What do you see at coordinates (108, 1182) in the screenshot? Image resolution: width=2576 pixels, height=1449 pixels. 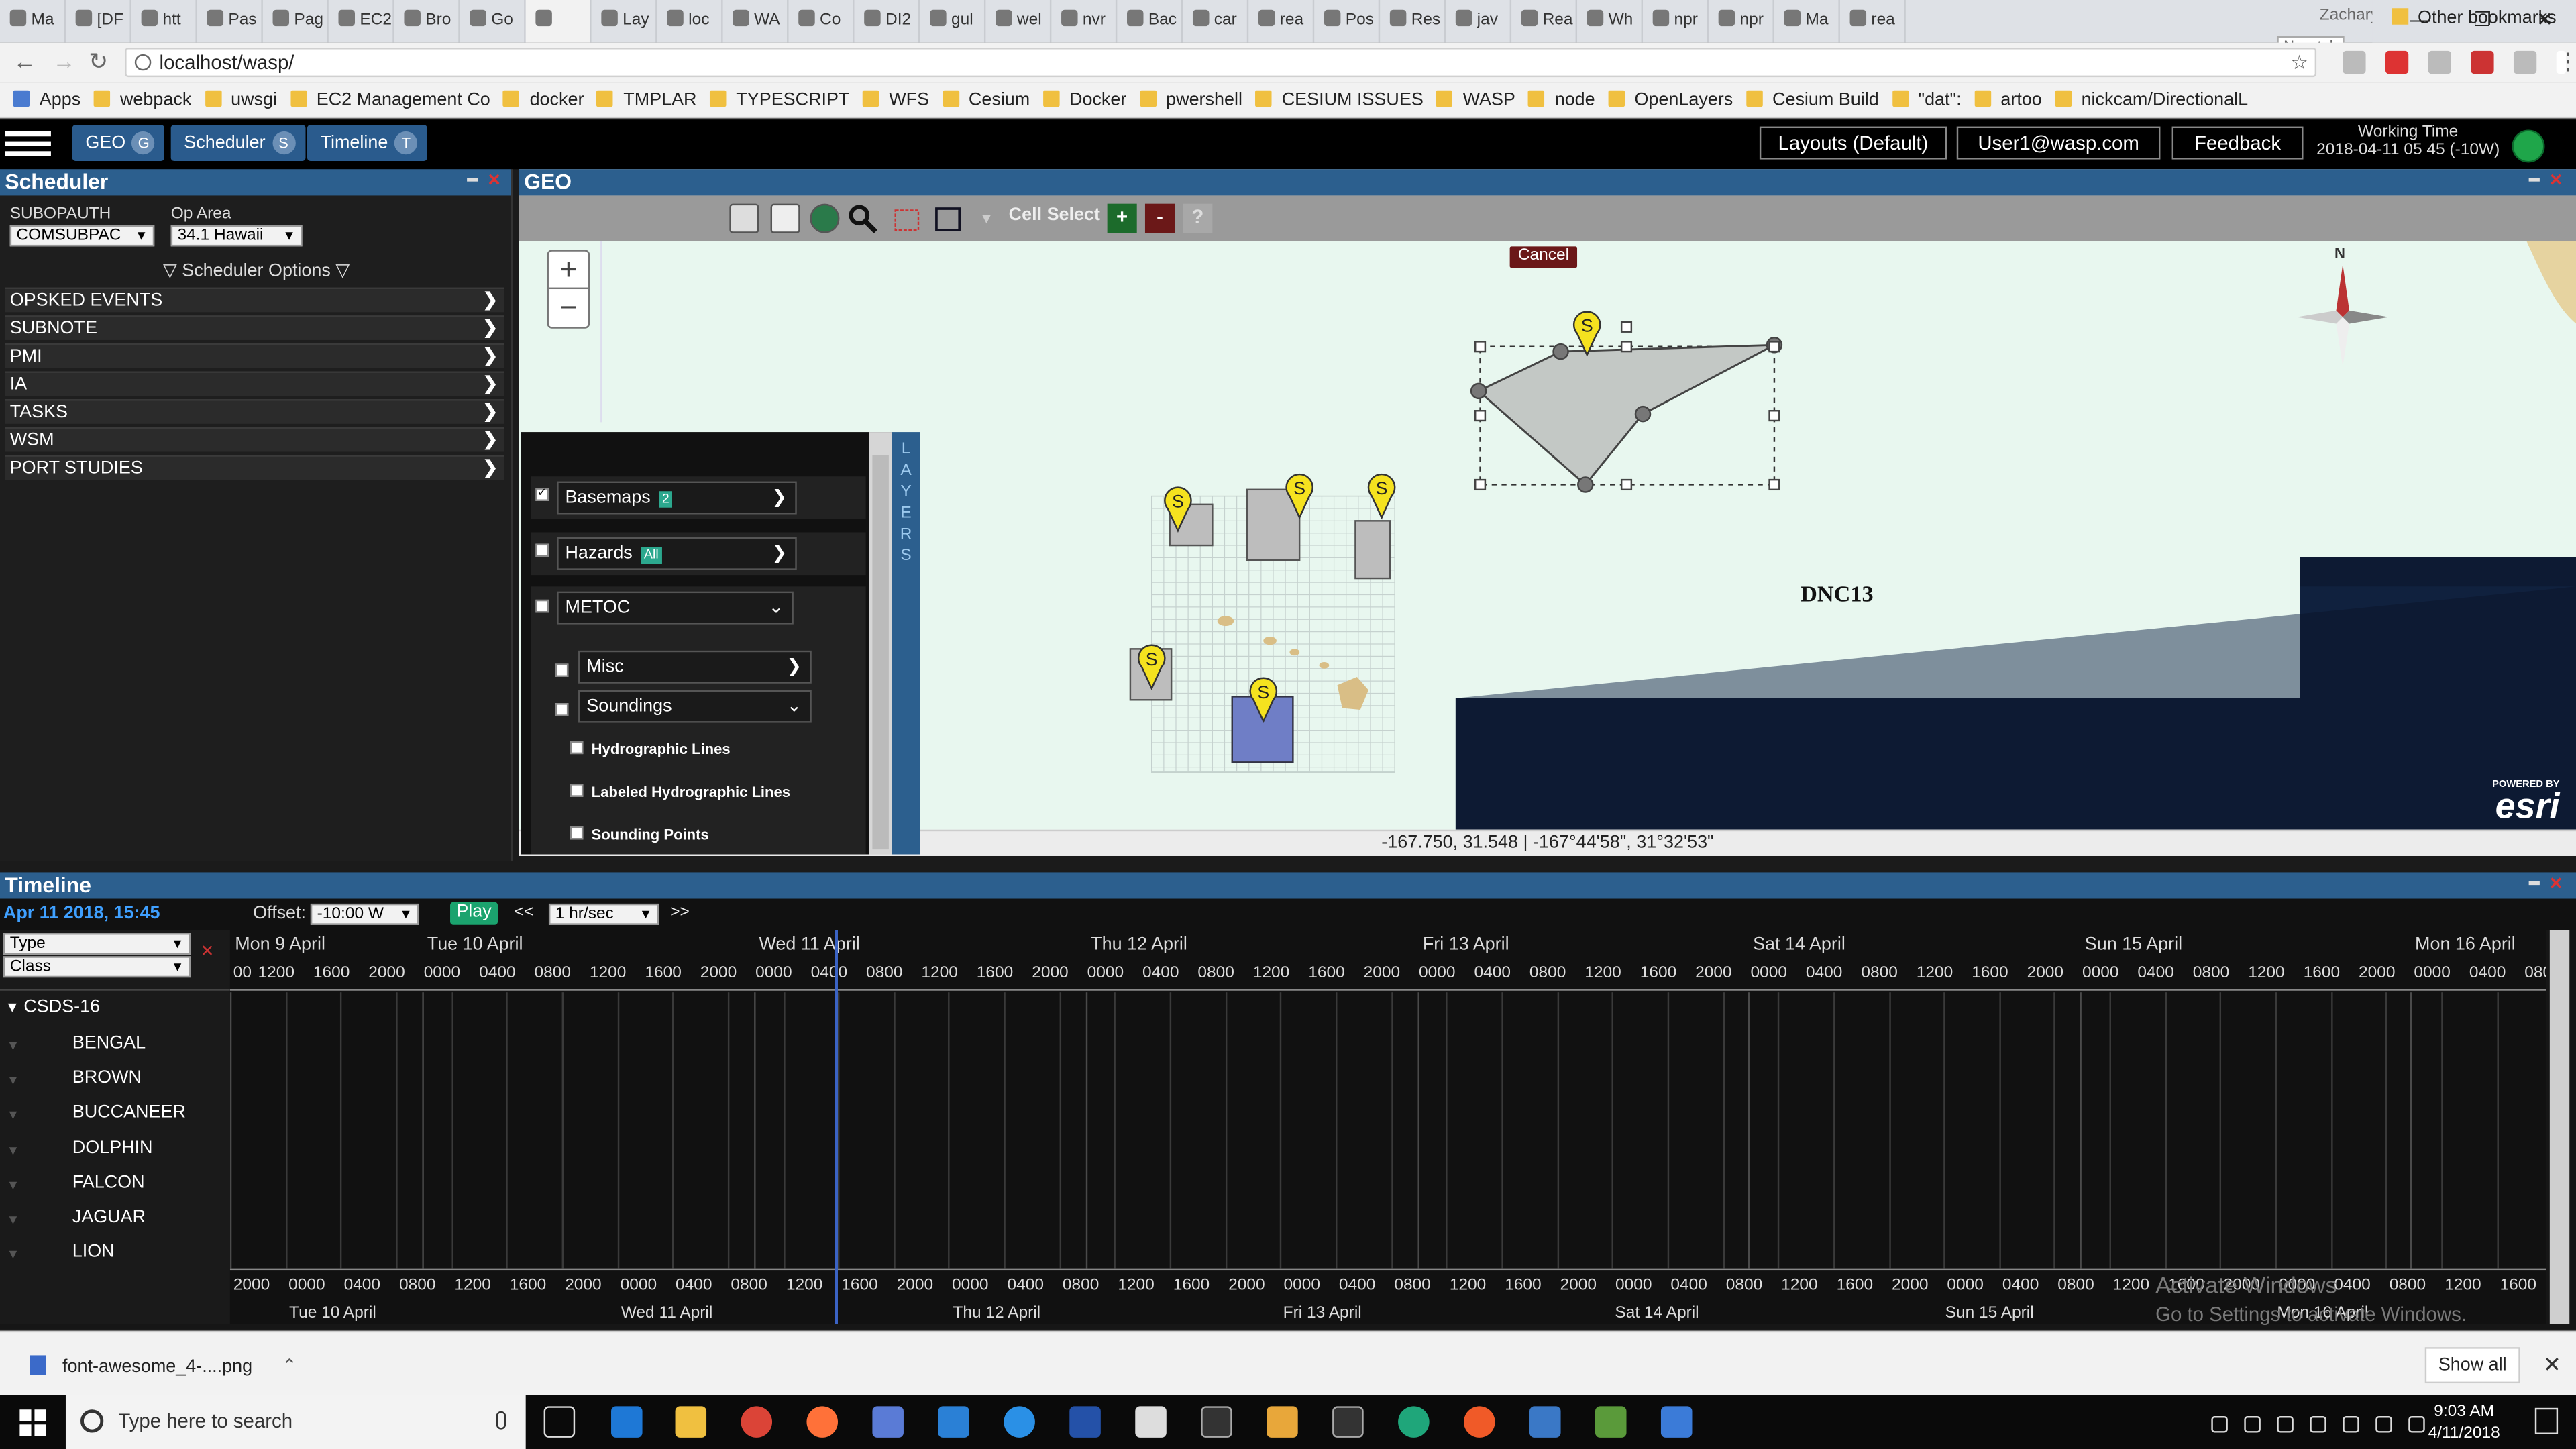 I see `timeline-row-label: FALCON` at bounding box center [108, 1182].